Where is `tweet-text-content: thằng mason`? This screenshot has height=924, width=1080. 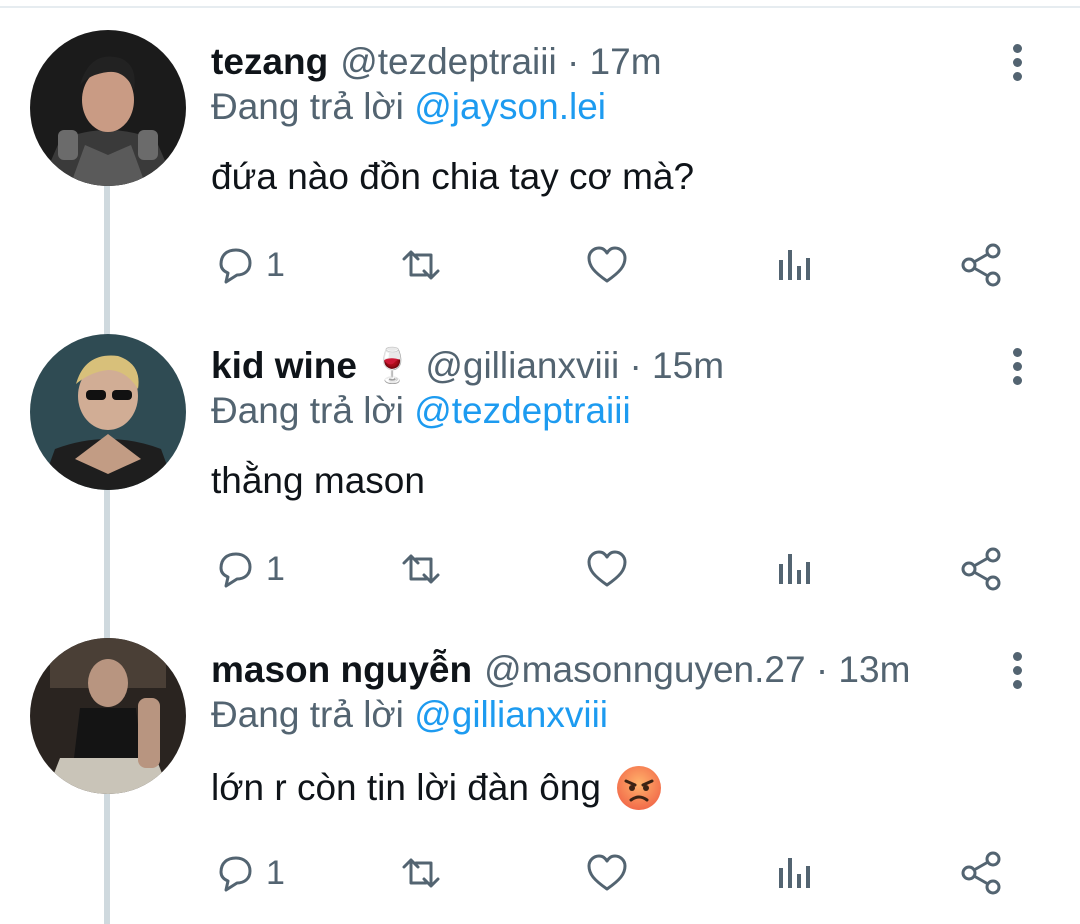
tweet-text-content: thằng mason is located at coordinates (318, 480).